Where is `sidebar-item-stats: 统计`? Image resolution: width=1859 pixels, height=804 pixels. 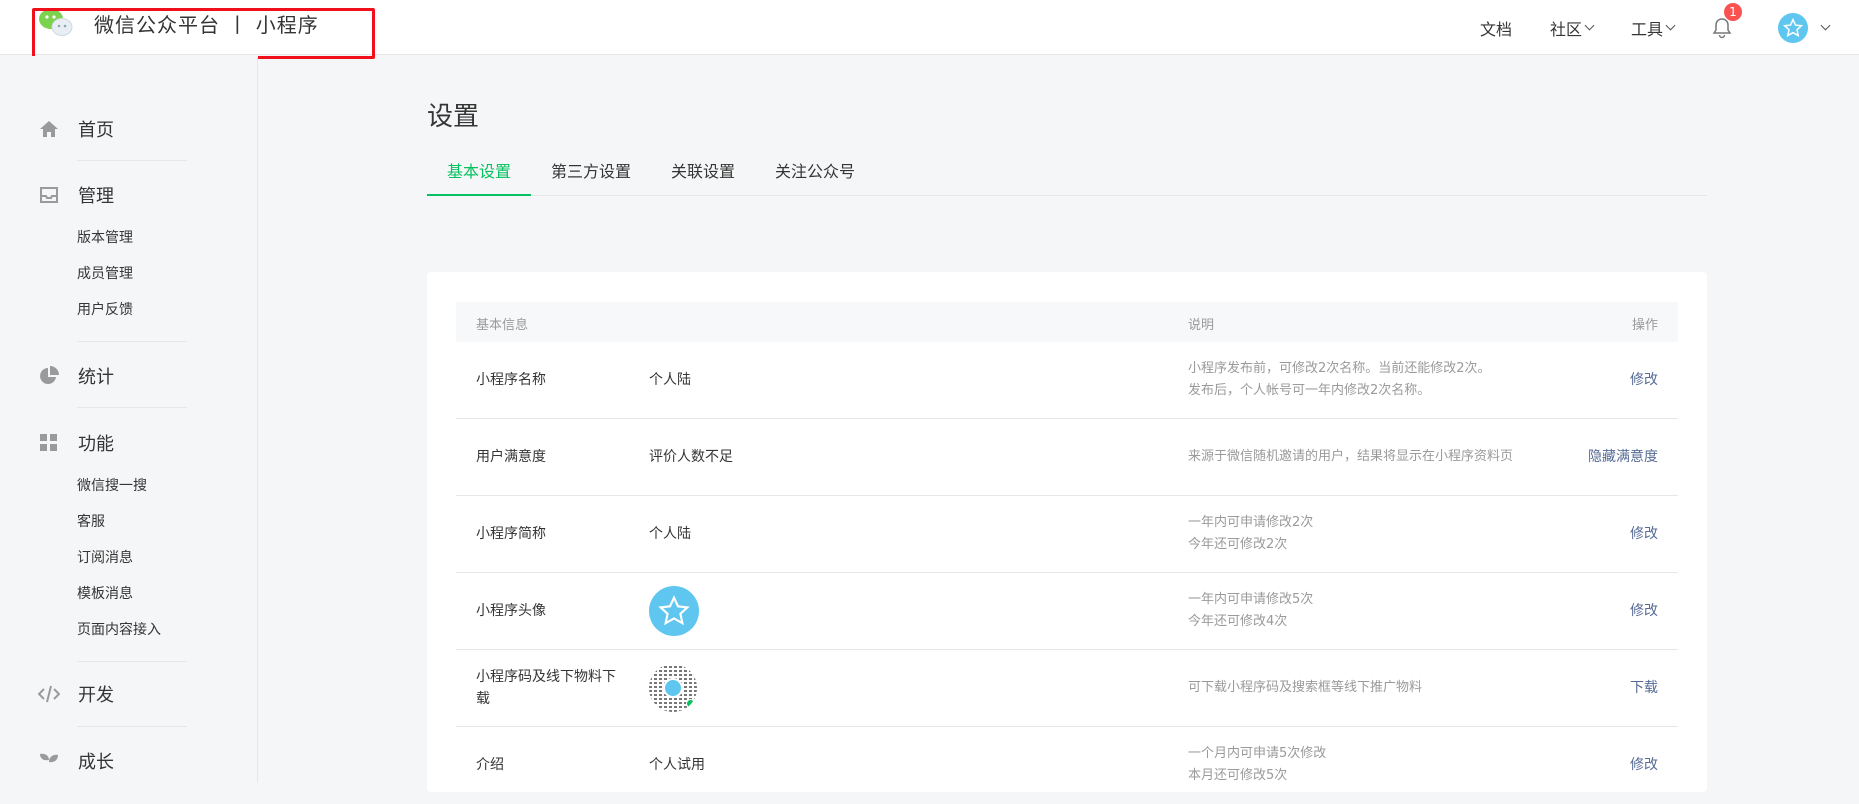 sidebar-item-stats: 统计 is located at coordinates (113, 376).